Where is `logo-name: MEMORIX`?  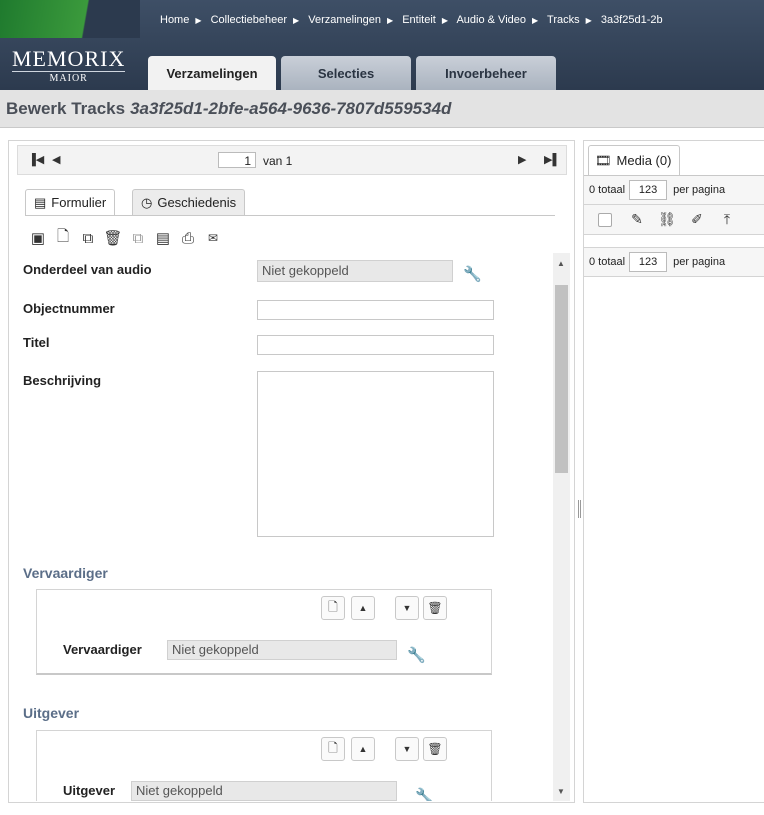
logo-name: MEMORIX is located at coordinates (69, 58).